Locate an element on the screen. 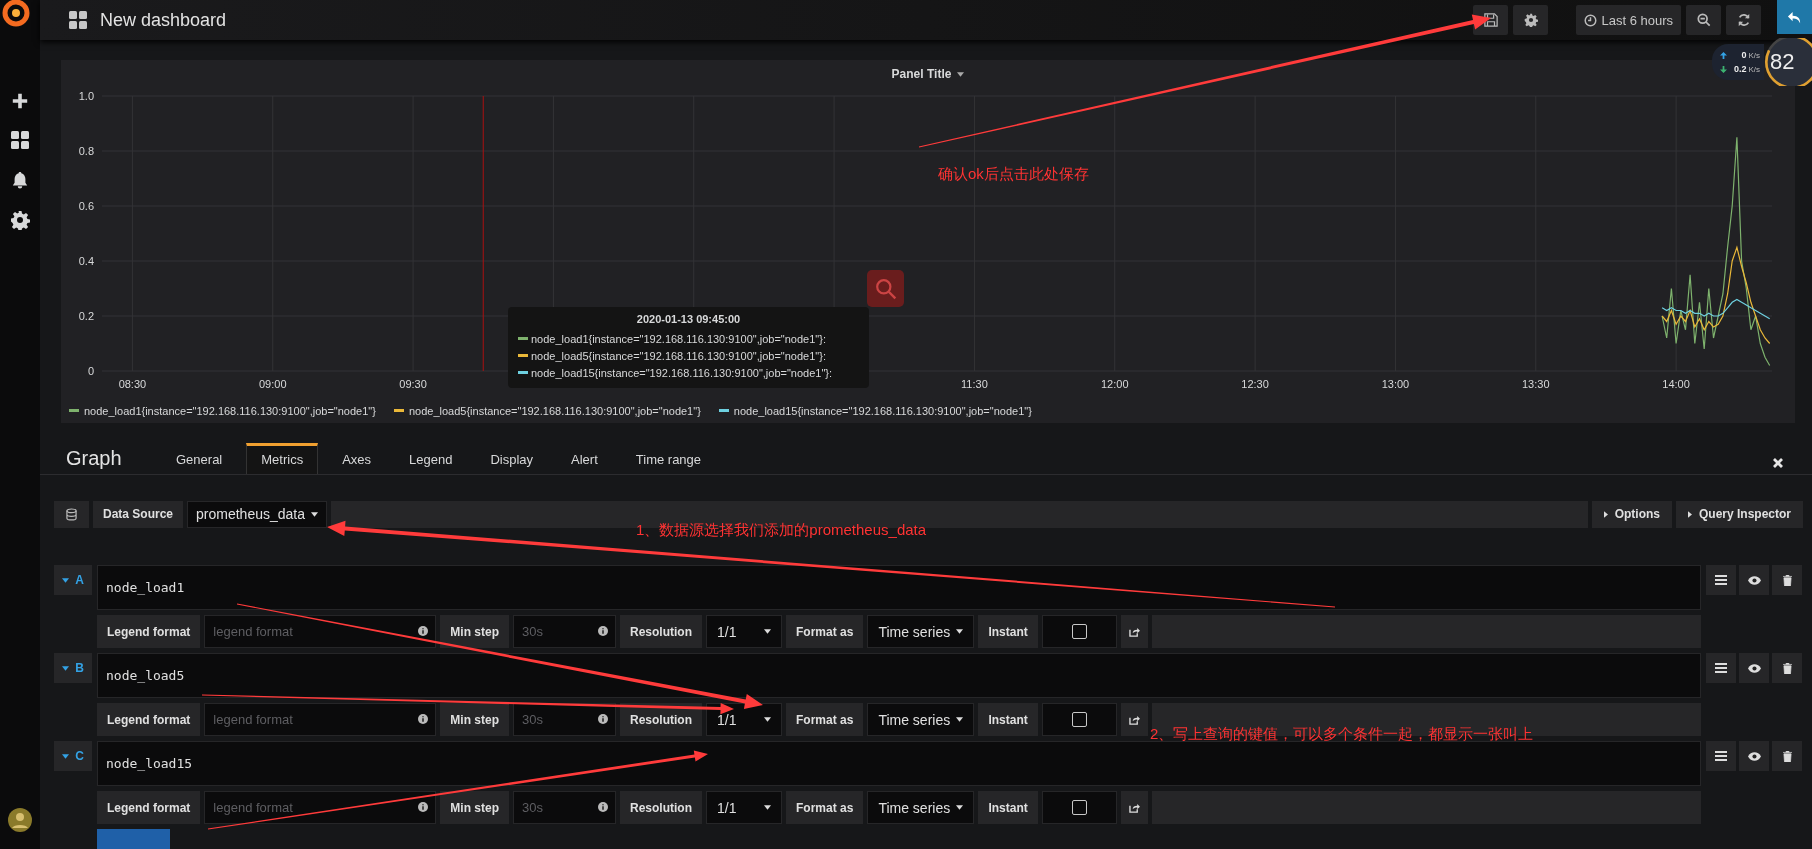 This screenshot has height=849, width=1812. x-axis-label: 08:30 is located at coordinates (132, 384).